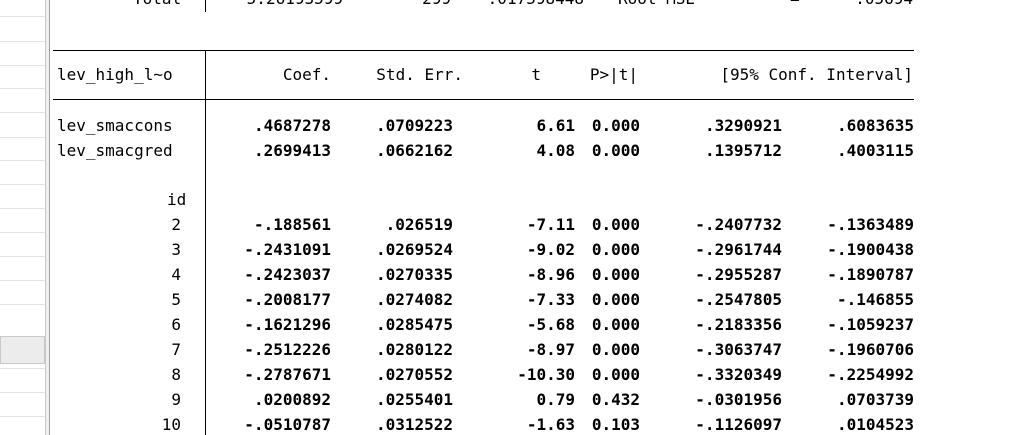 The image size is (1013, 435). What do you see at coordinates (306, 74) in the screenshot?
I see `column-coef: Coef.` at bounding box center [306, 74].